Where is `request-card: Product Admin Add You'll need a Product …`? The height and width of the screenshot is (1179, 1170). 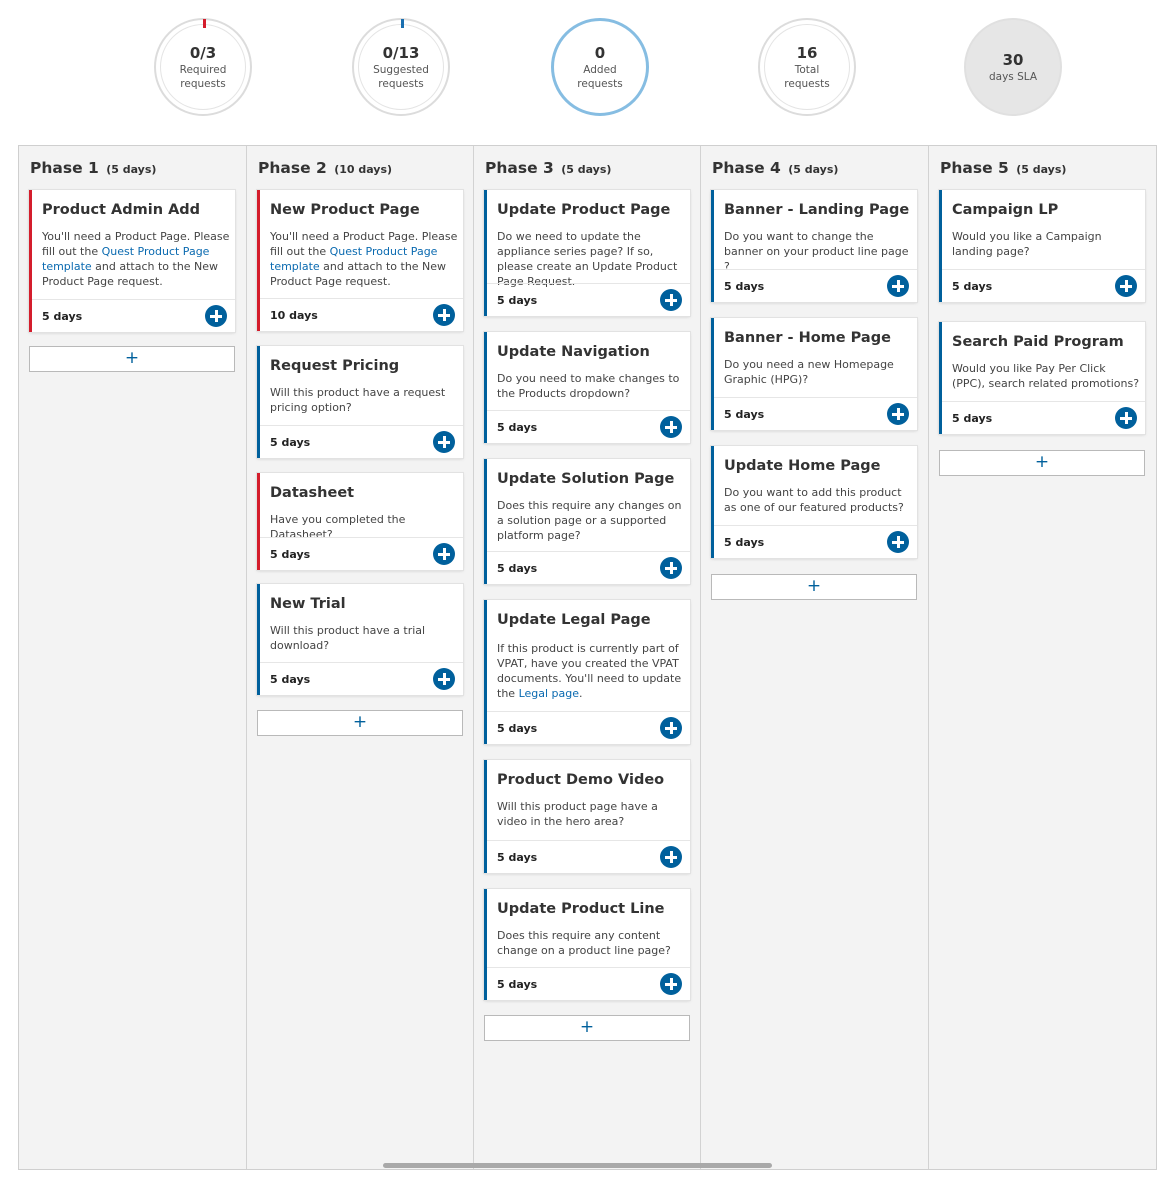 request-card: Product Admin Add You'll need a Product … is located at coordinates (132, 261).